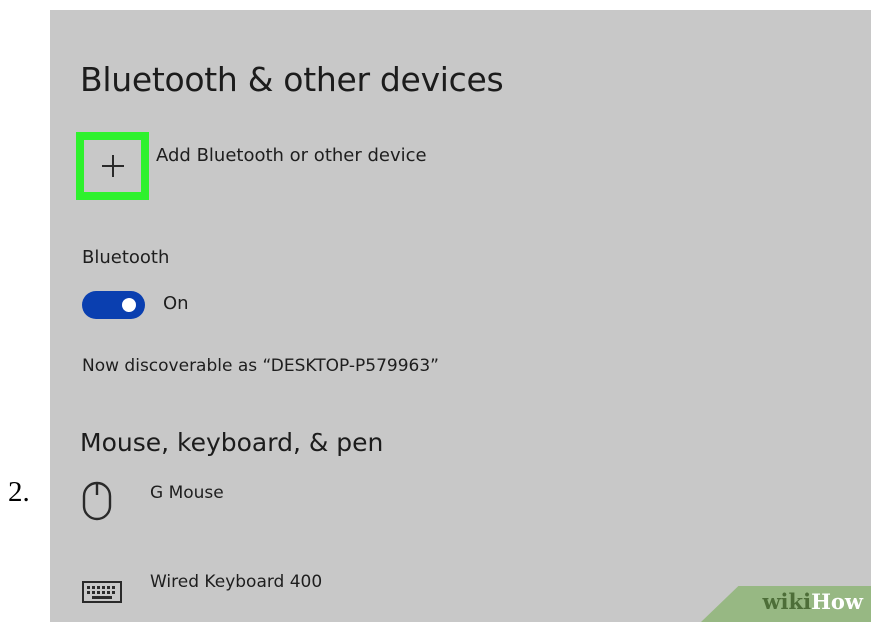 Image resolution: width=873 pixels, height=622 pixels. Describe the element at coordinates (292, 79) in the screenshot. I see `page-title: Bluetooth & other devices` at that location.